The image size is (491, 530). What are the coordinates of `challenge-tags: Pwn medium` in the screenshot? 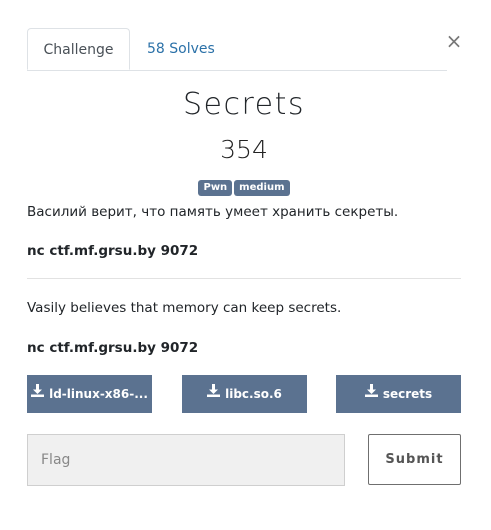 It's located at (244, 188).